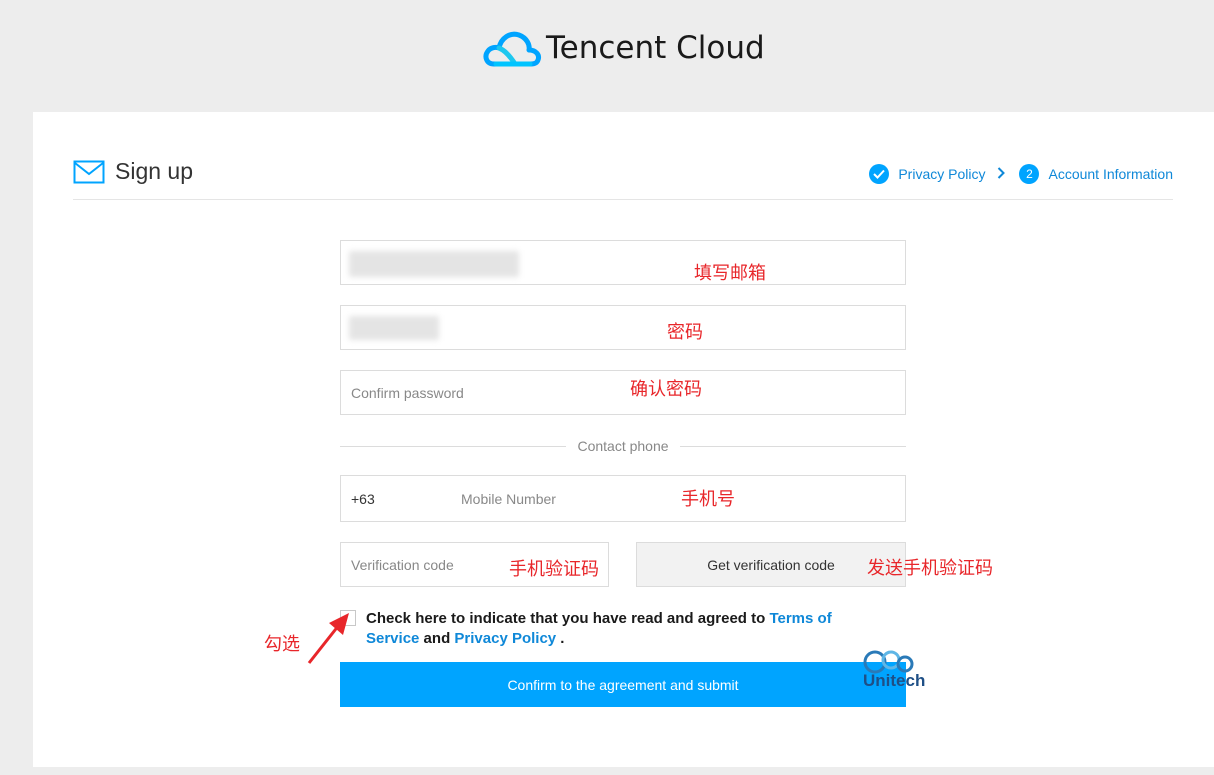  Describe the element at coordinates (437, 638) in the screenshot. I see `agreement-and: and` at that location.